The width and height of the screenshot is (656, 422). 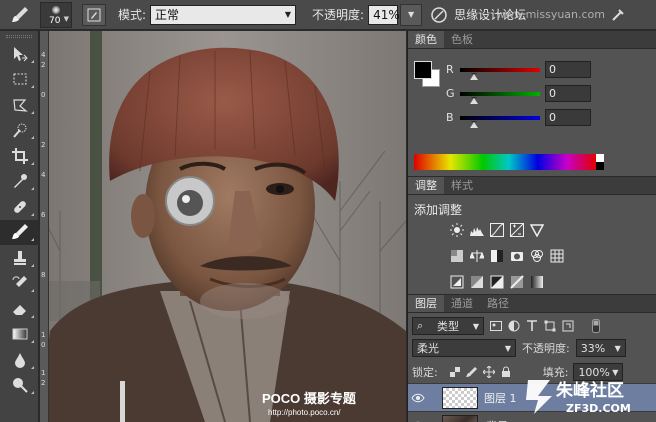 I want to click on move-arrows-icon, so click(x=488, y=372).